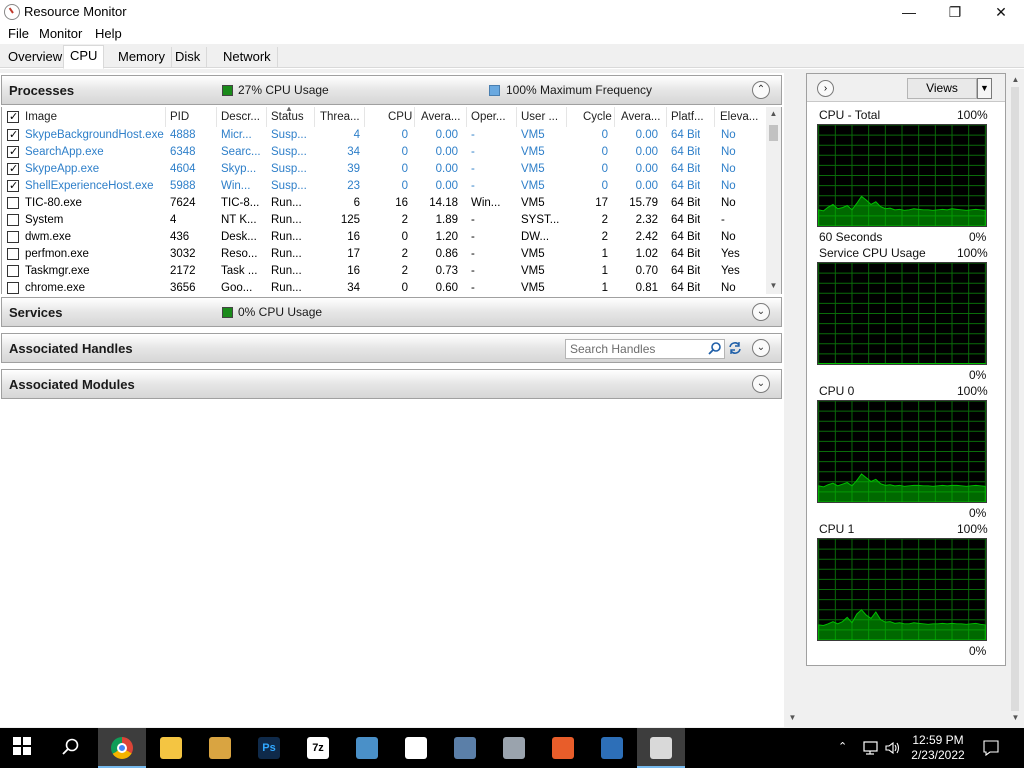 This screenshot has height=768, width=1024. Describe the element at coordinates (661, 748) in the screenshot. I see `resource-monitor-icon` at that location.